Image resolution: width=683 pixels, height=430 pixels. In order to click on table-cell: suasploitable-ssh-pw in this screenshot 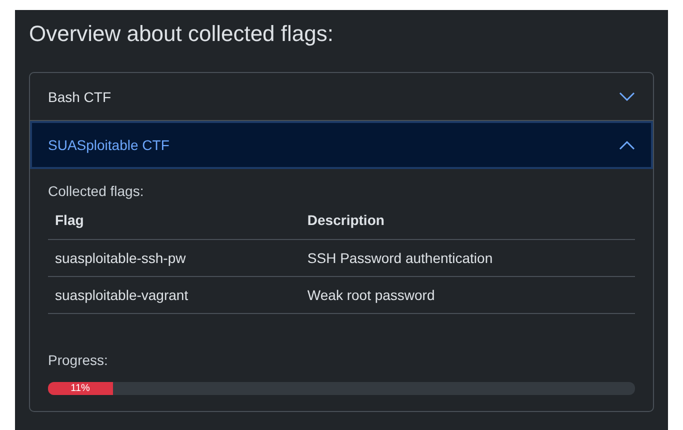, I will do `click(174, 258)`.